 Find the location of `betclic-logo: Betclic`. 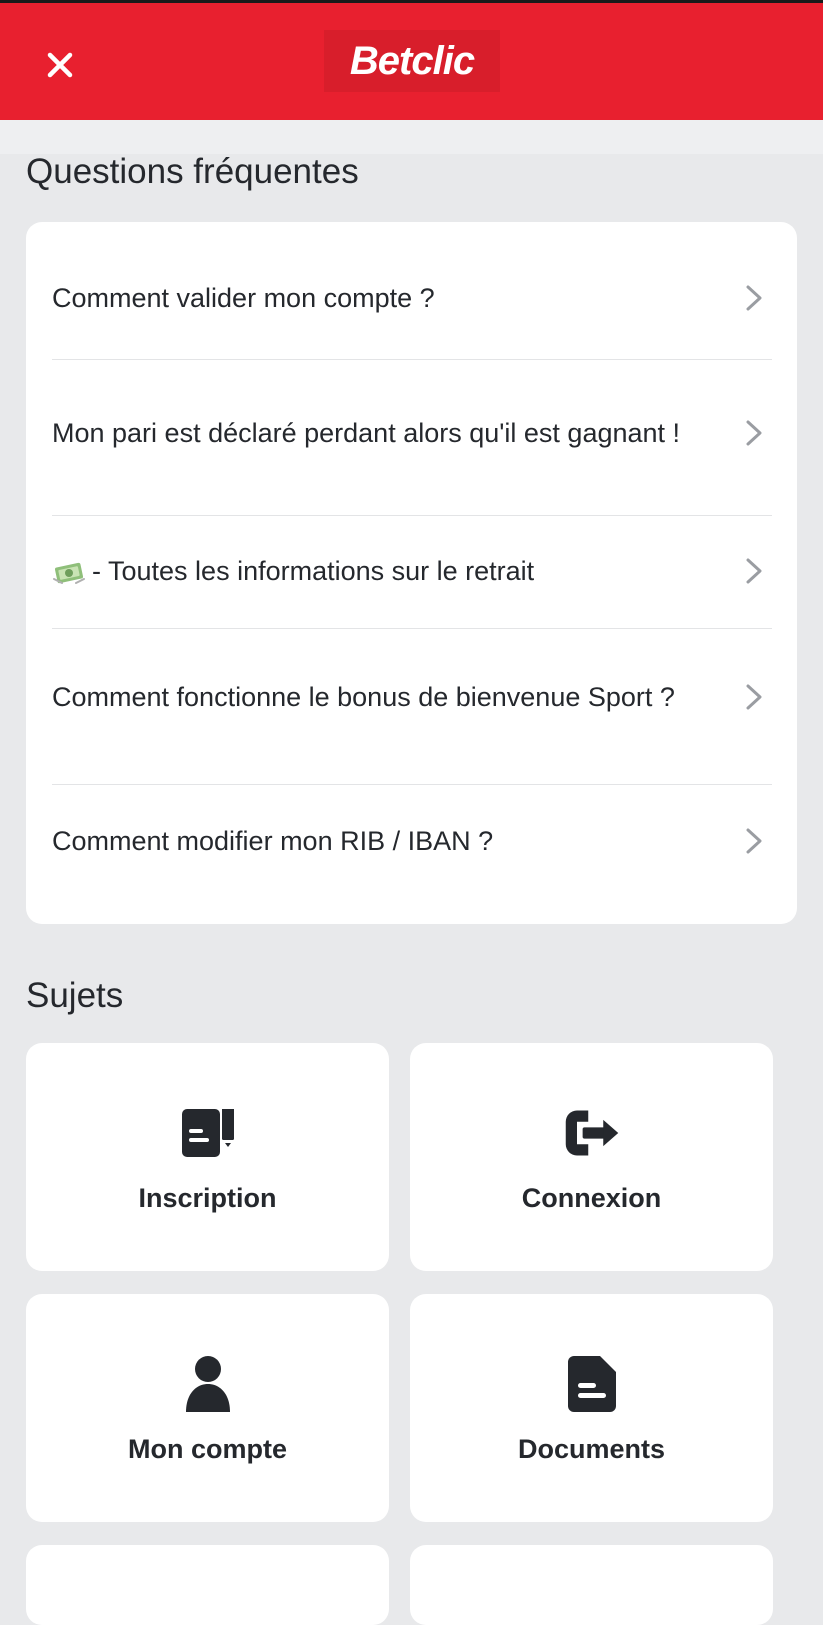

betclic-logo: Betclic is located at coordinates (412, 61).